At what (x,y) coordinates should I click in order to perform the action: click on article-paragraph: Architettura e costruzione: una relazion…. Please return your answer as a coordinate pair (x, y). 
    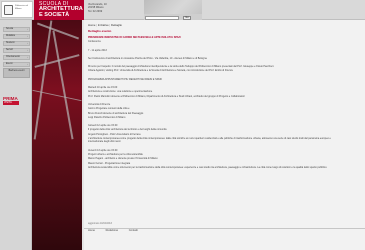
    Looking at the image, I should click on (120, 92).